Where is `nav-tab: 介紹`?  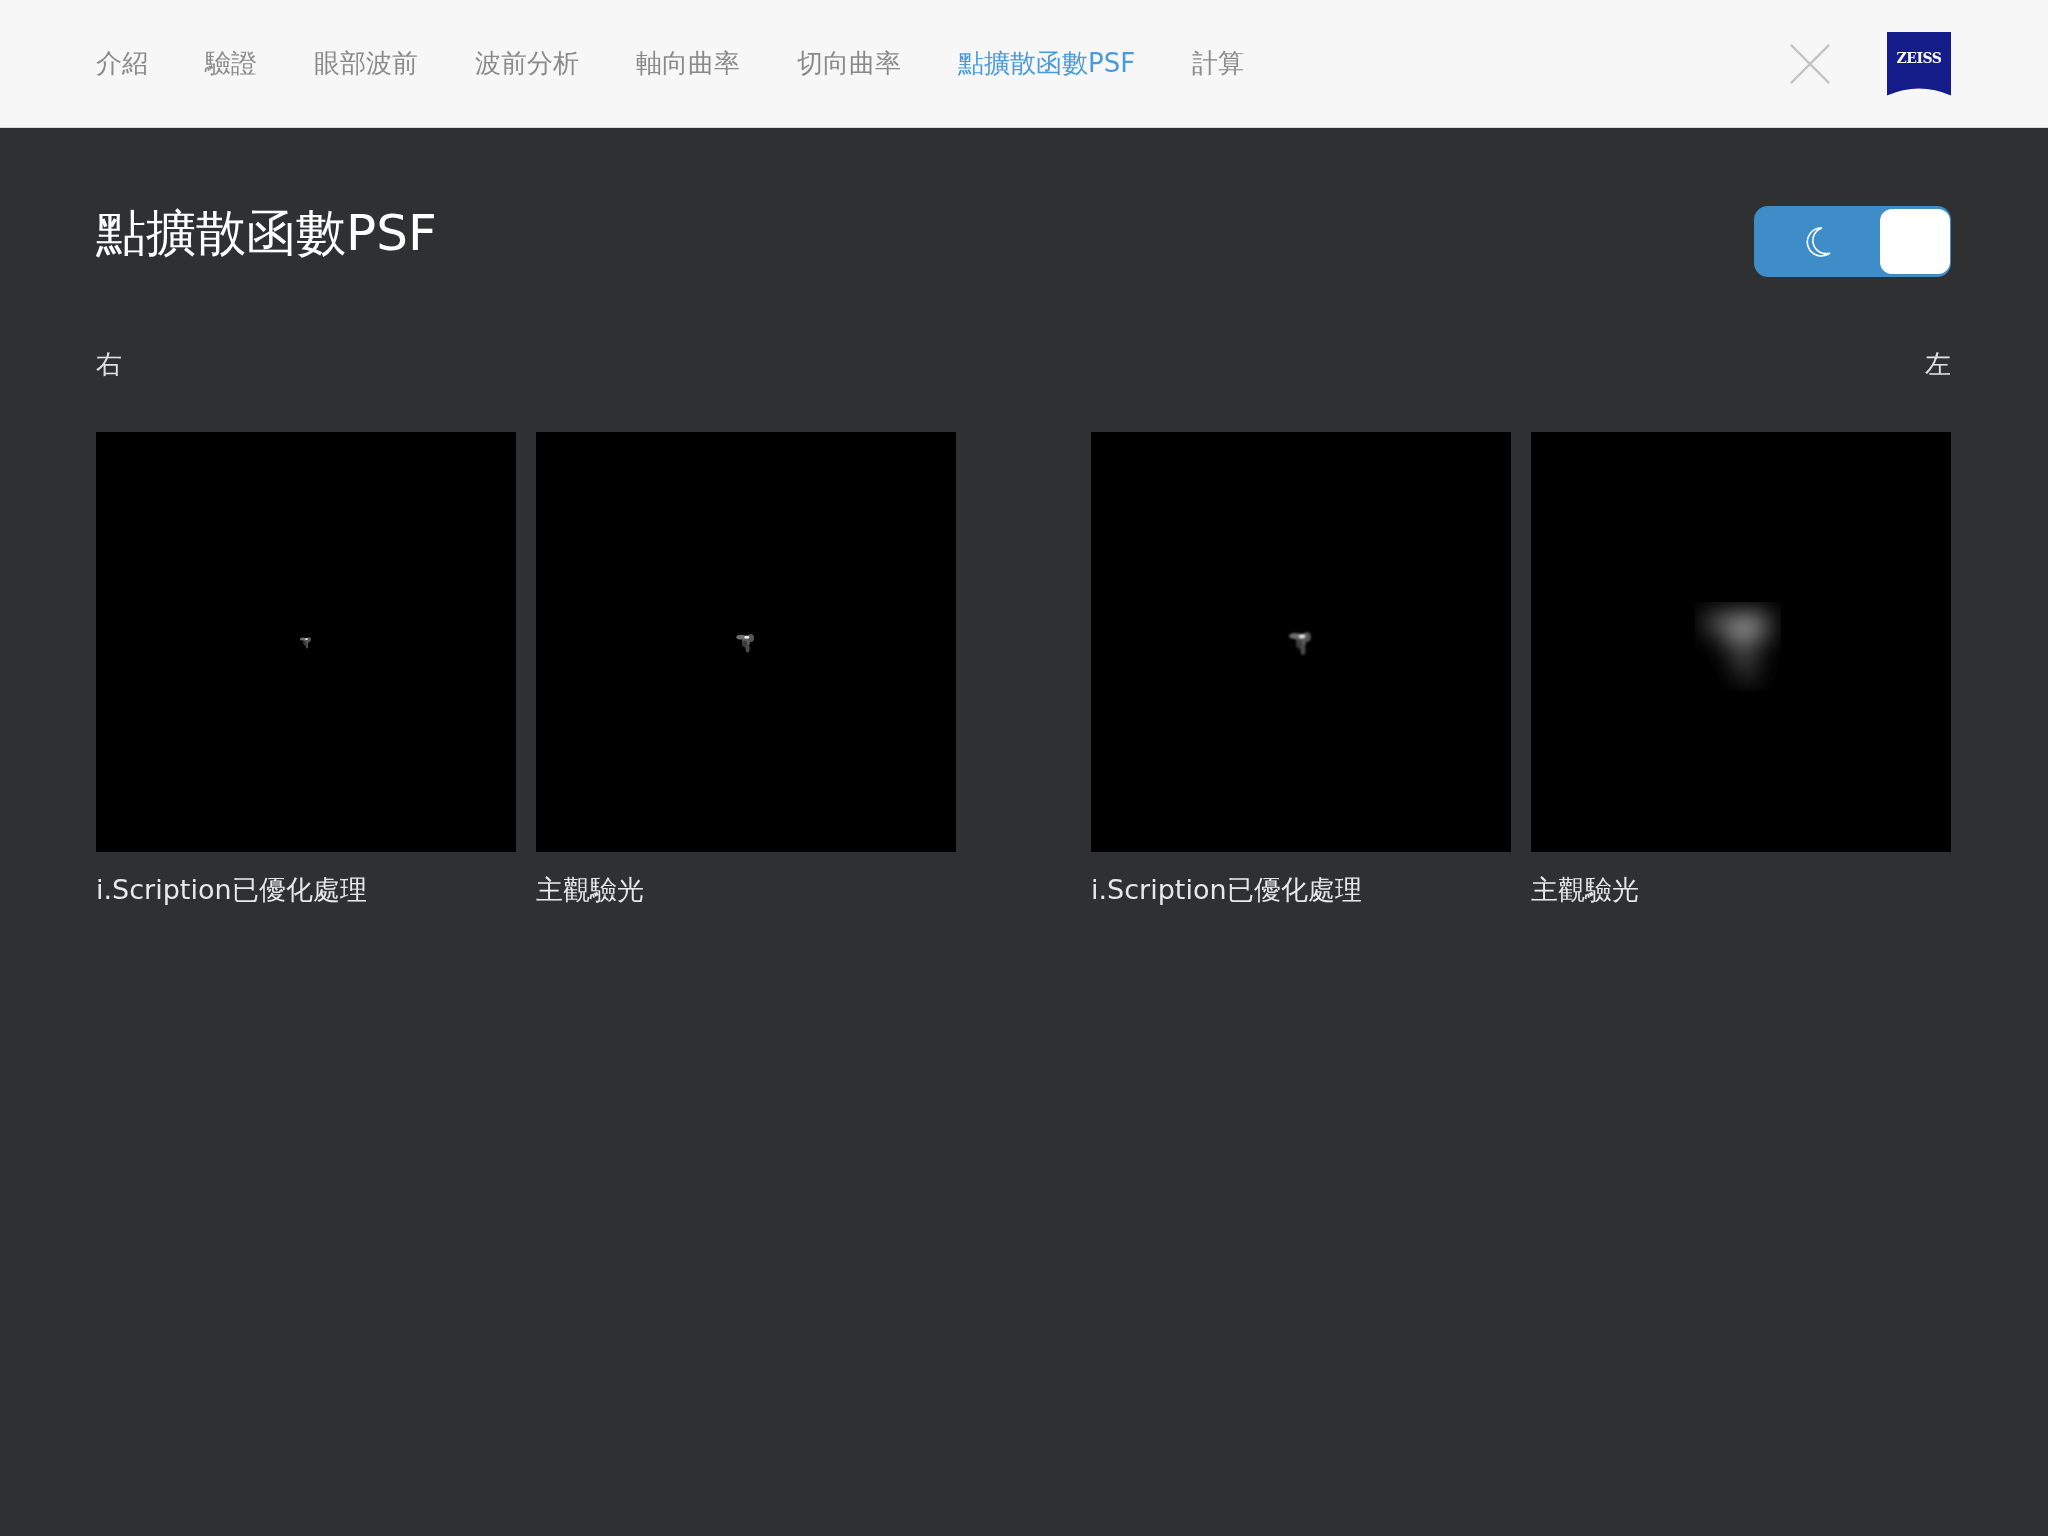
nav-tab: 介紹 is located at coordinates (122, 63).